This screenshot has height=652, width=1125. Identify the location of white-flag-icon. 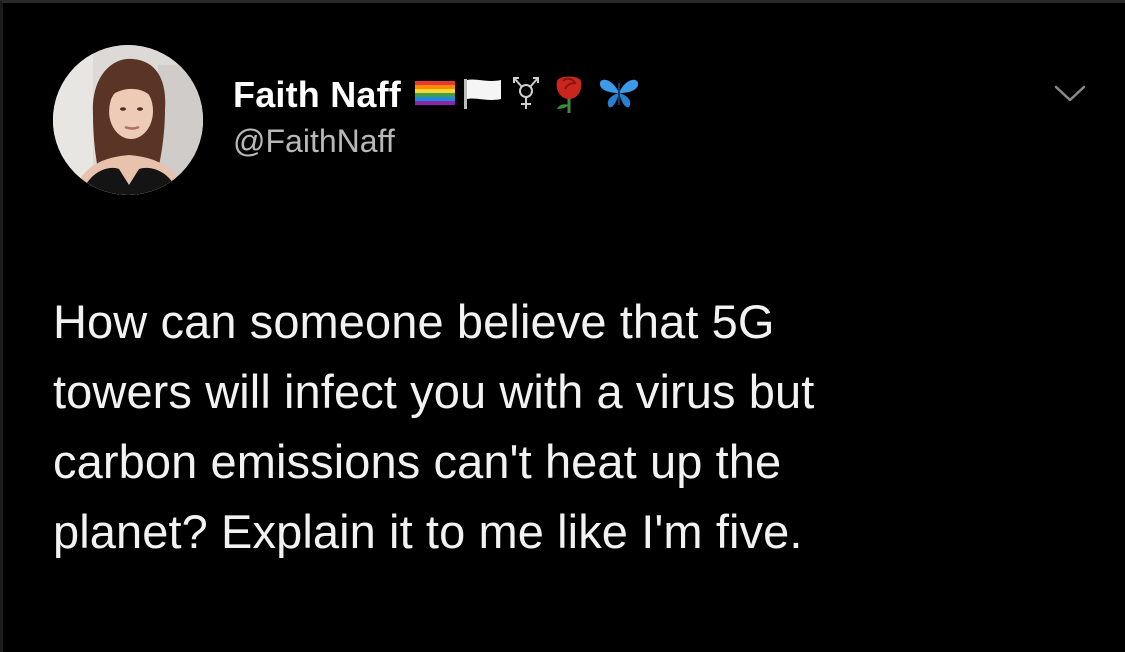
(483, 95).